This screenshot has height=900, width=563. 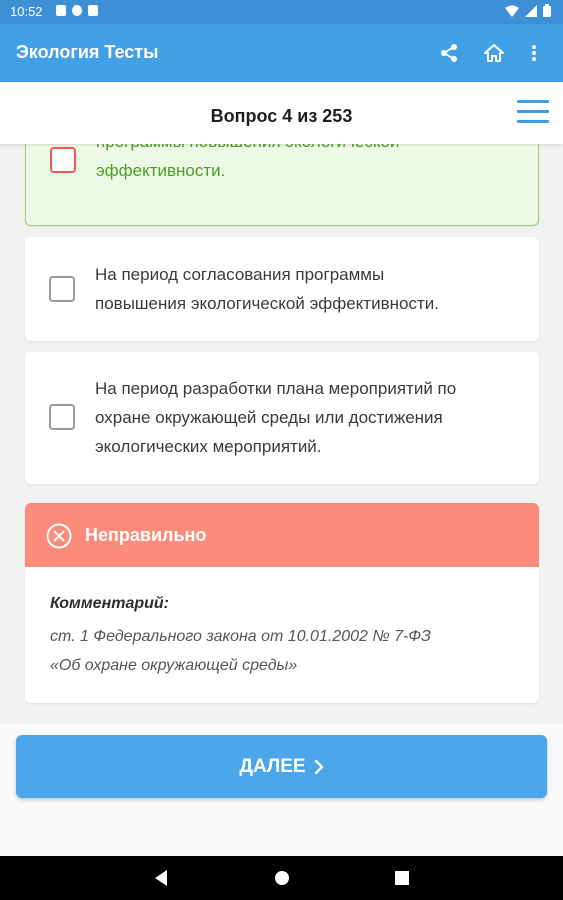 I want to click on battery-icon, so click(x=547, y=10).